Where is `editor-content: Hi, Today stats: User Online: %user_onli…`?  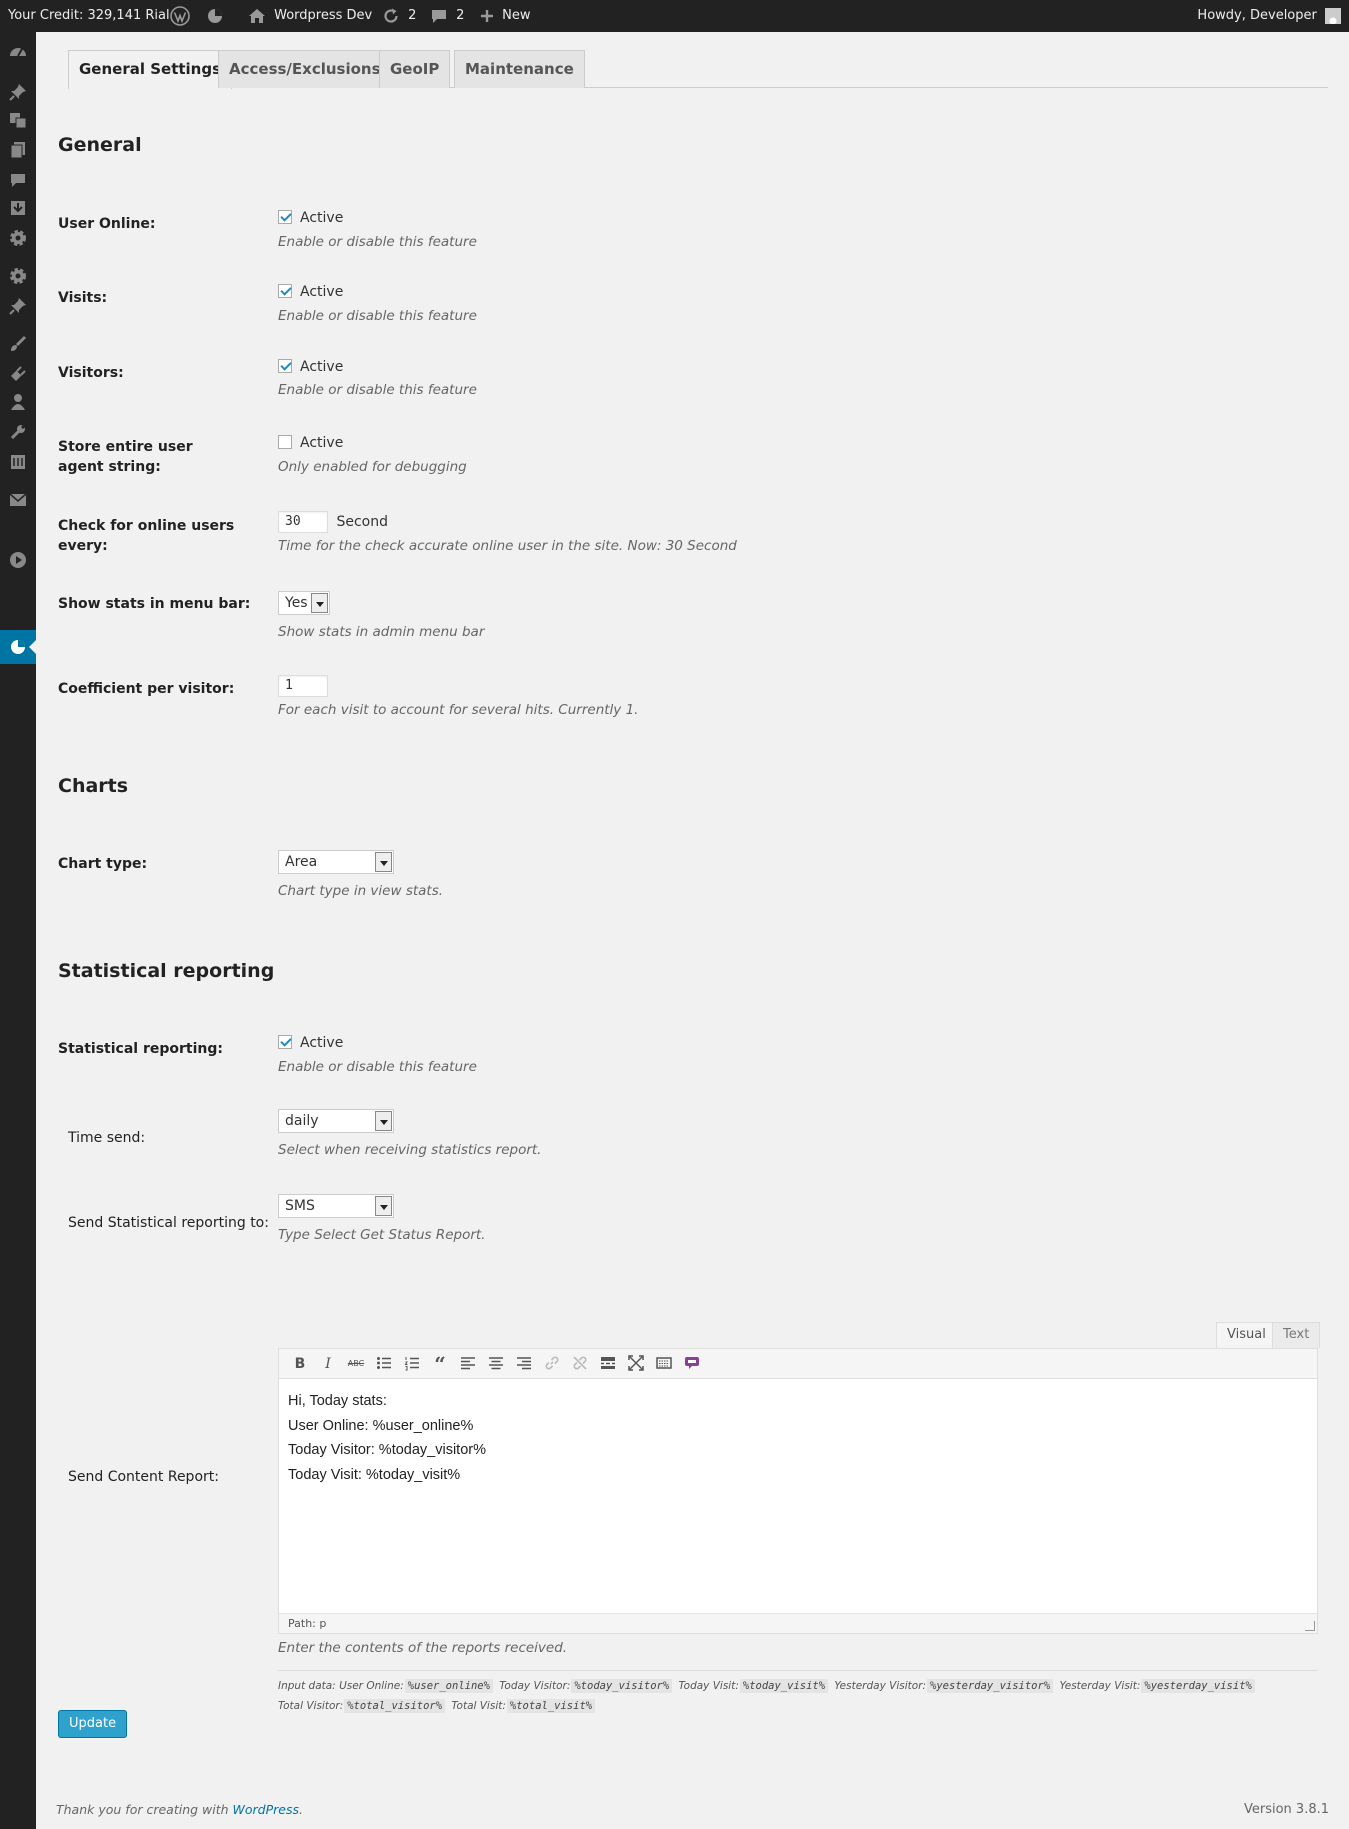 editor-content: Hi, Today stats: User Online: %user_onli… is located at coordinates (798, 1438).